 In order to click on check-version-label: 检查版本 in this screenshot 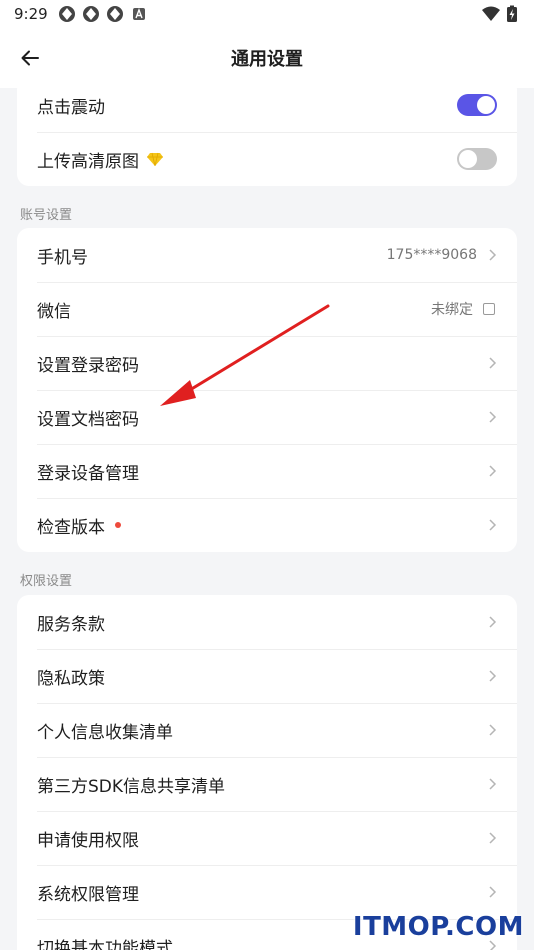, I will do `click(71, 527)`.